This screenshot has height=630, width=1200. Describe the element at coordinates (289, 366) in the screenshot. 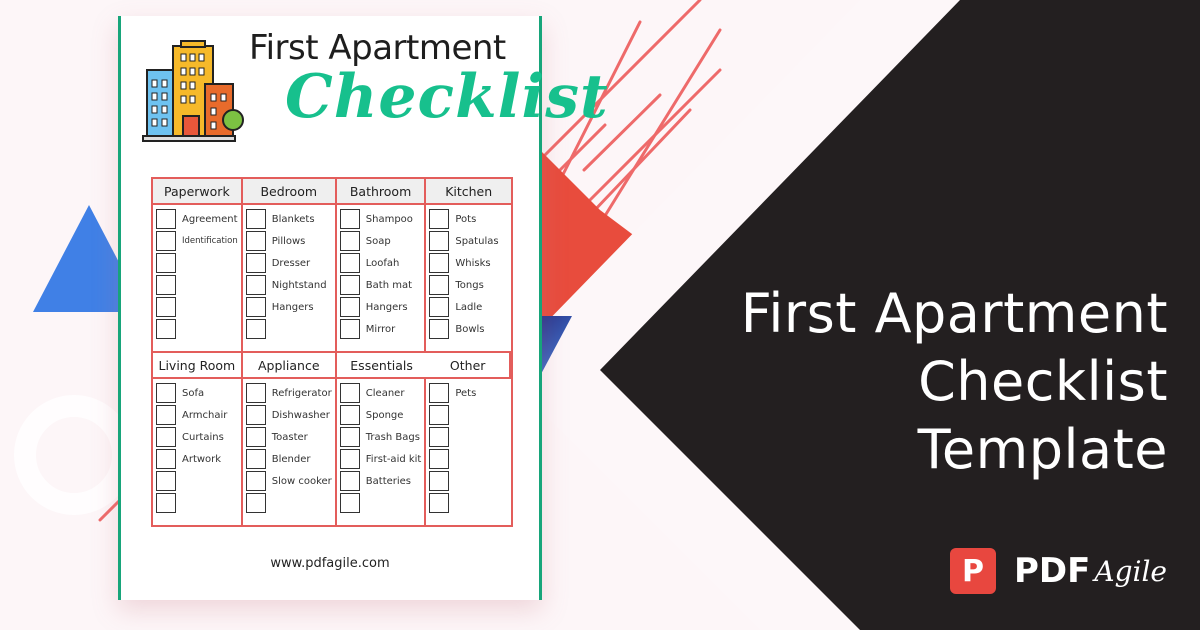

I see `section-heading: Appliance` at that location.